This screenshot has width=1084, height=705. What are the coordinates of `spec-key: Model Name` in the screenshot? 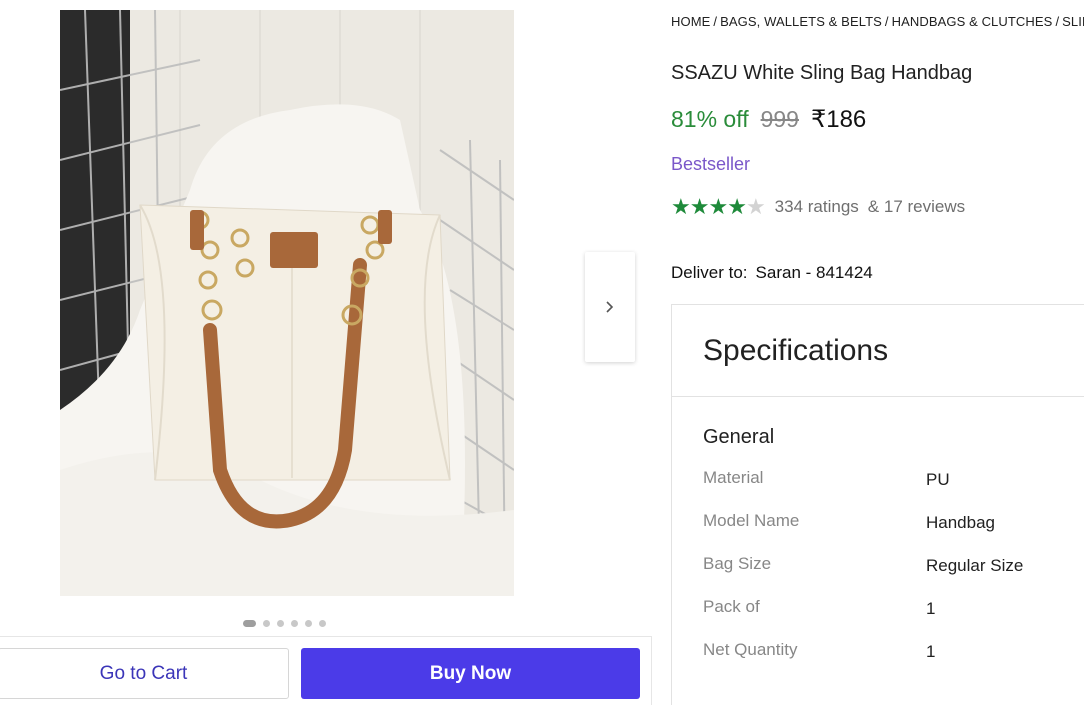 It's located at (751, 520).